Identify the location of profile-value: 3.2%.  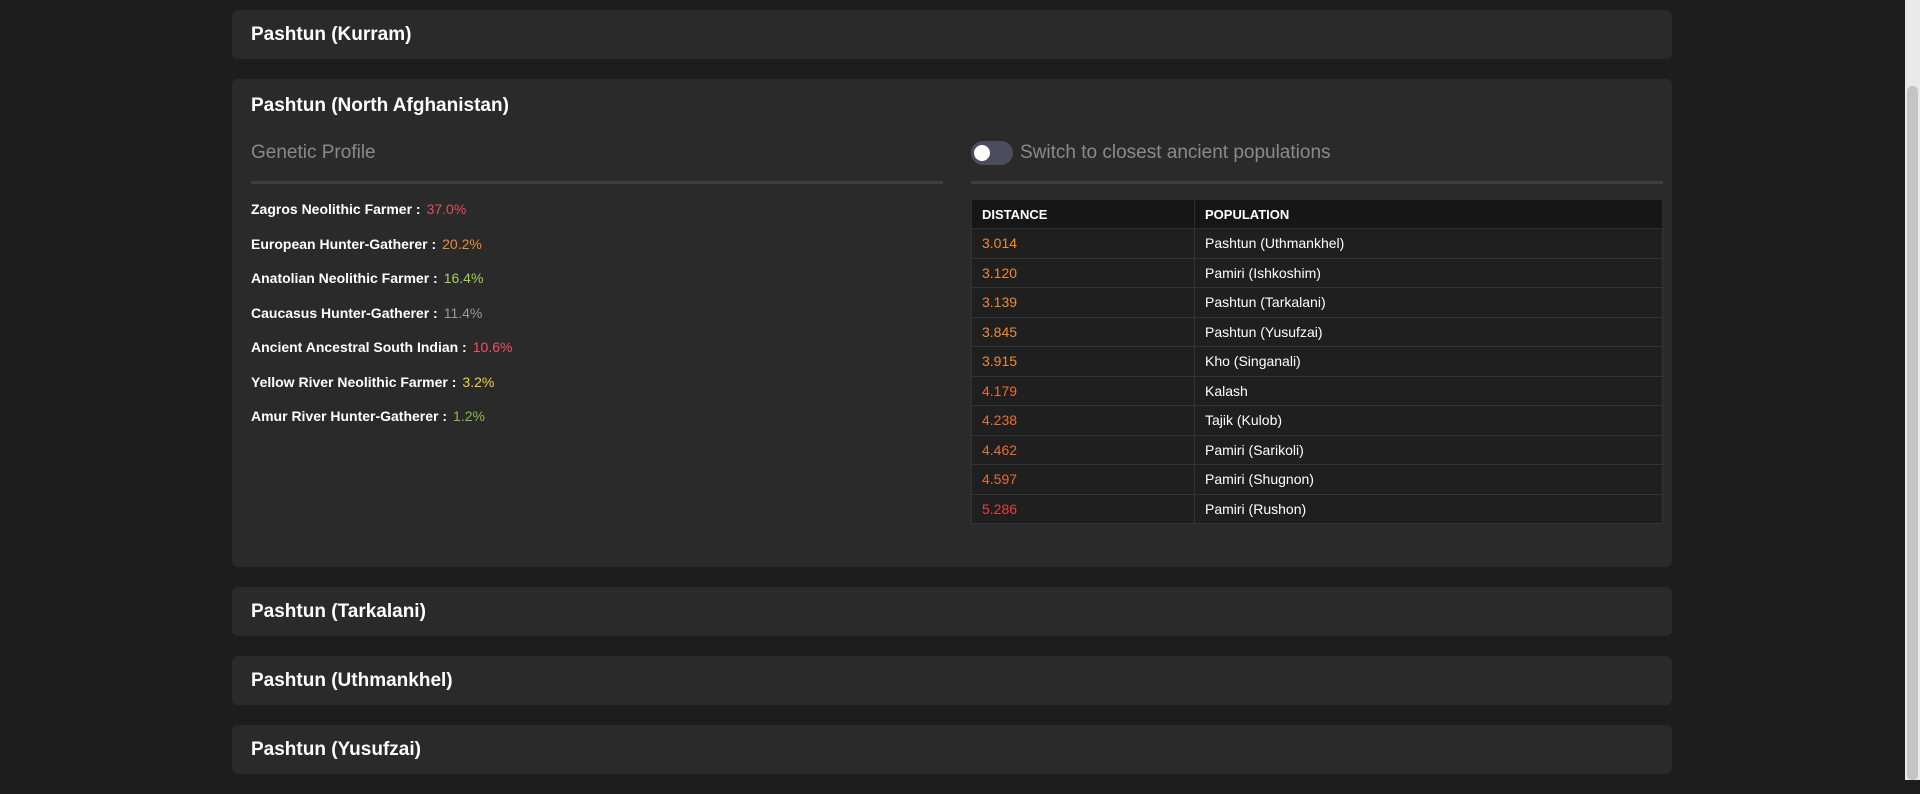
(478, 381).